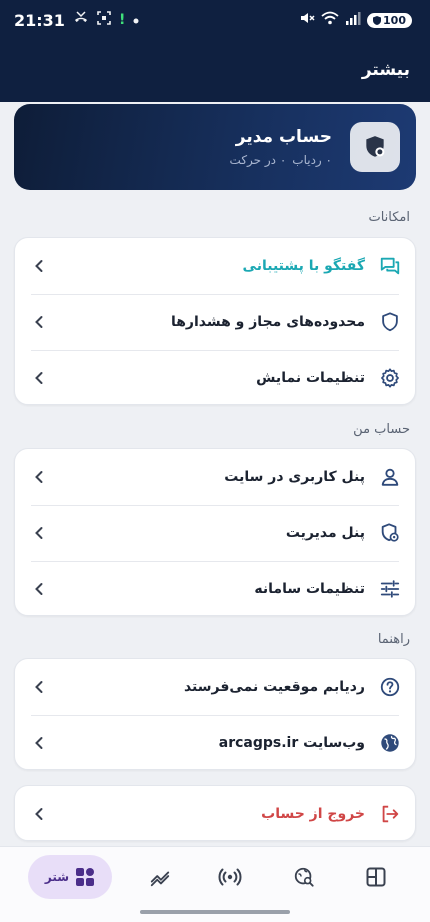 The image size is (430, 922). What do you see at coordinates (215, 589) in the screenshot?
I see `menu-item-system-settings: تنظیمات سامانه` at bounding box center [215, 589].